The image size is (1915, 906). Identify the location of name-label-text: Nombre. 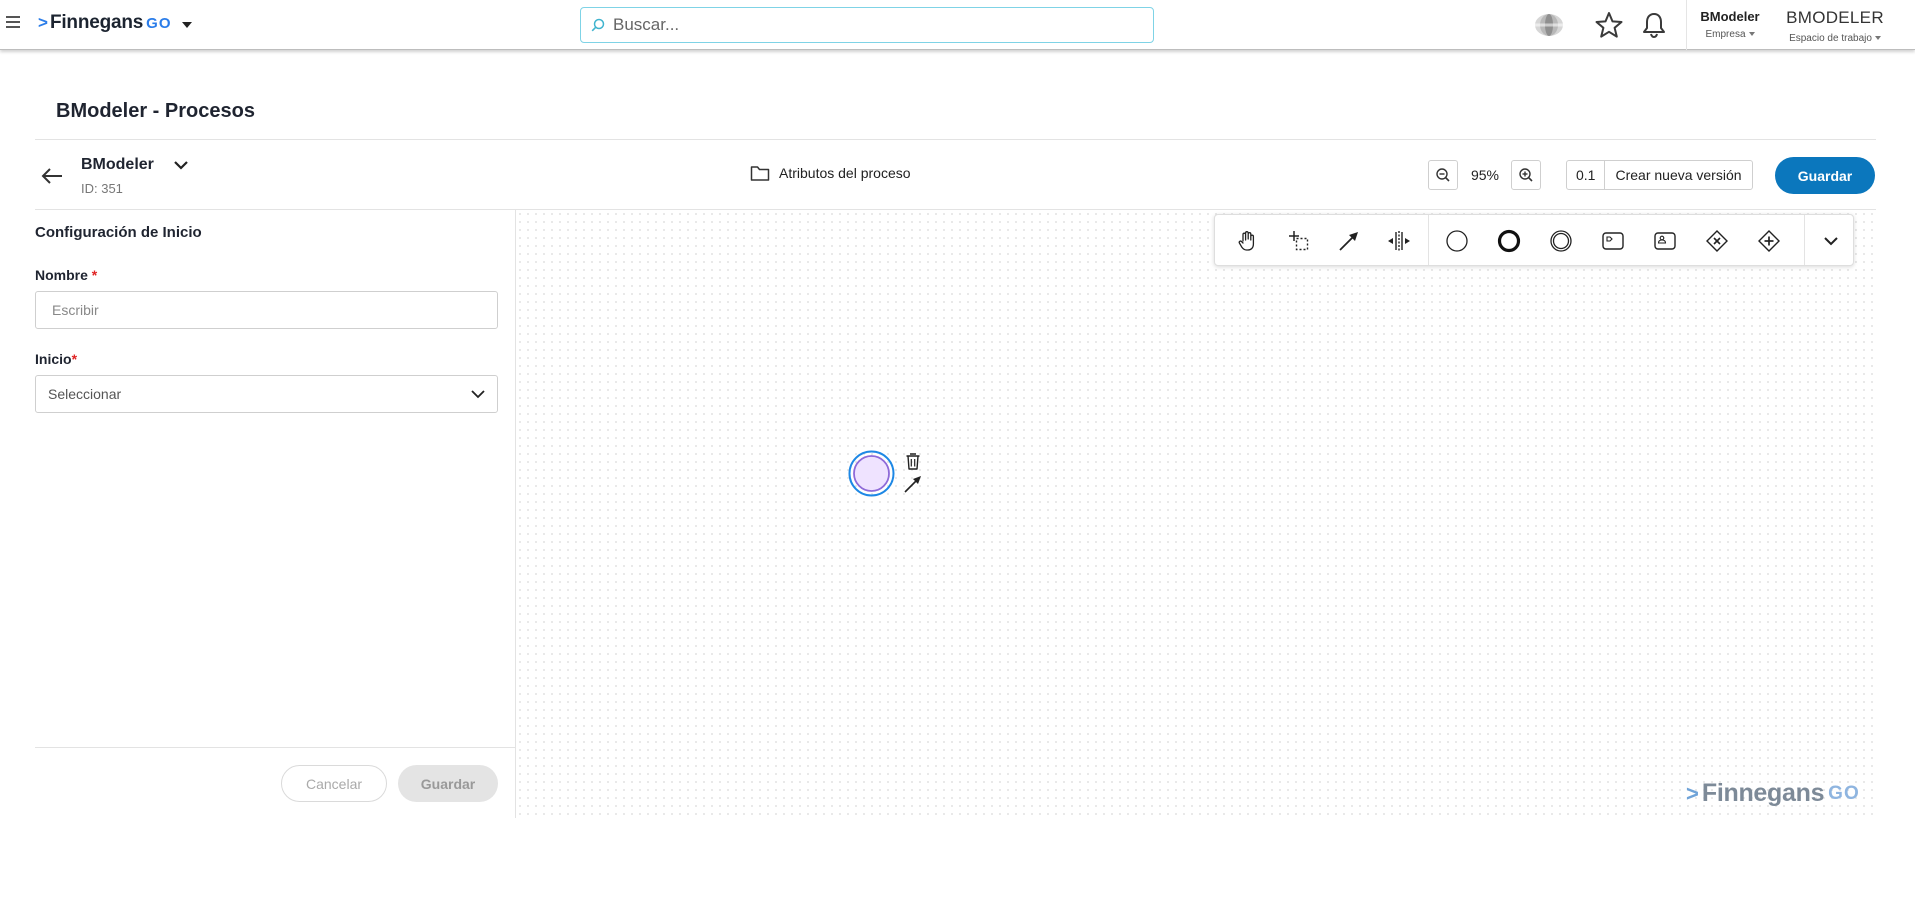
(61, 275).